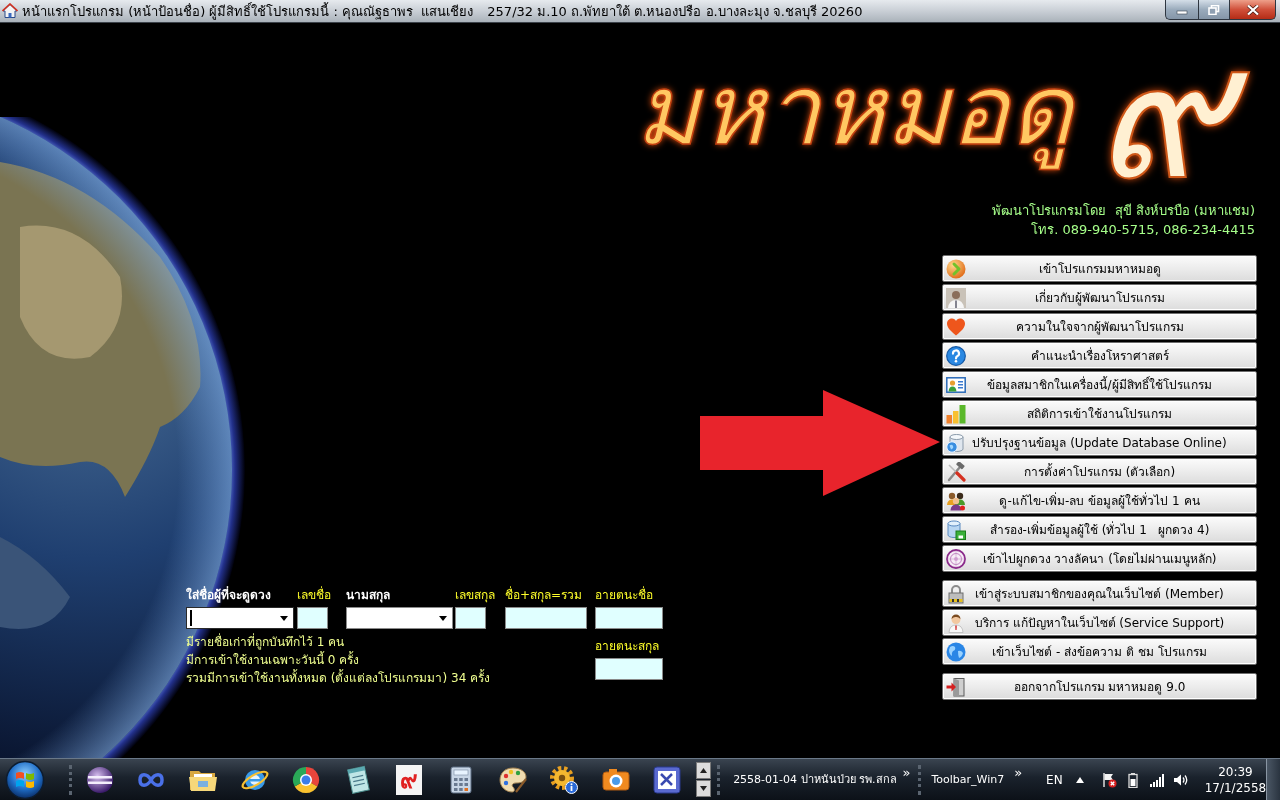 Image resolution: width=1280 pixels, height=800 pixels. I want to click on color-wheel-icon, so click(306, 779).